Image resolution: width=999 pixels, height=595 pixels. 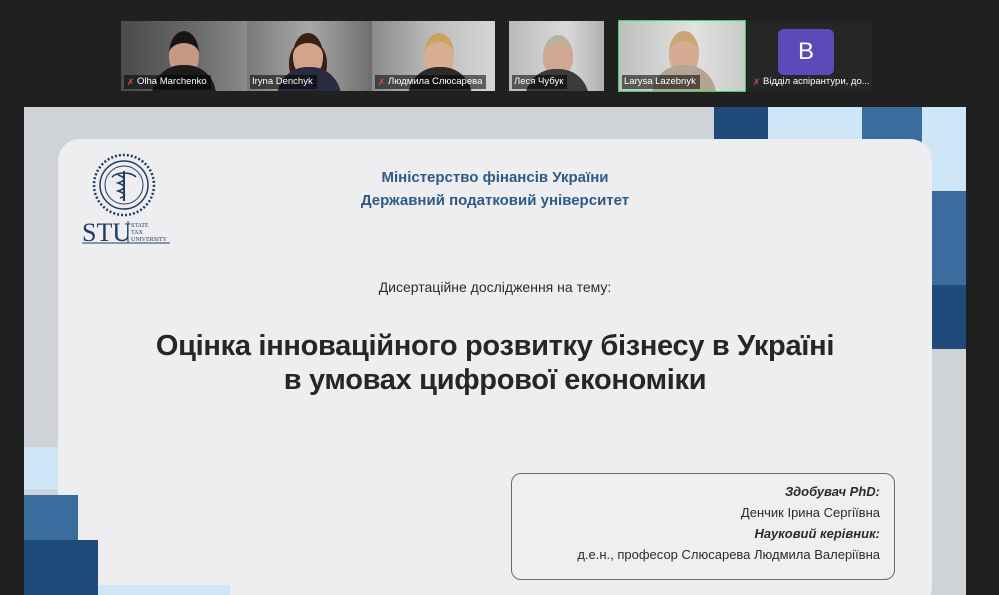 I want to click on participant-nametag: ✗ Людмила Слюсарева, so click(x=431, y=82).